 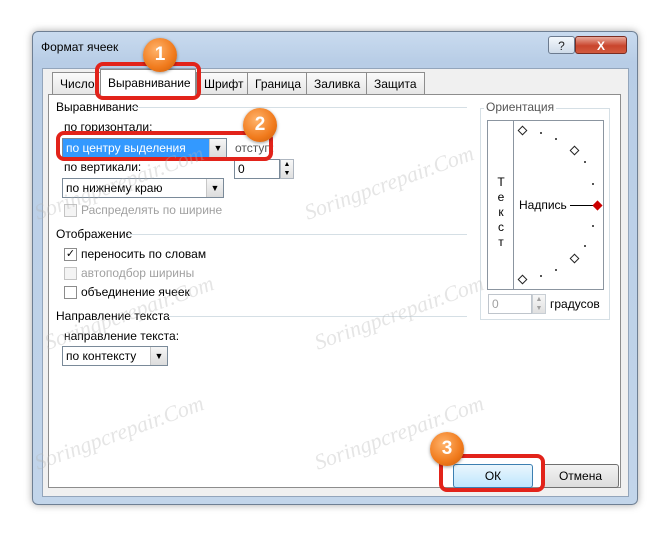 What do you see at coordinates (561, 45) in the screenshot?
I see `help-button: ?` at bounding box center [561, 45].